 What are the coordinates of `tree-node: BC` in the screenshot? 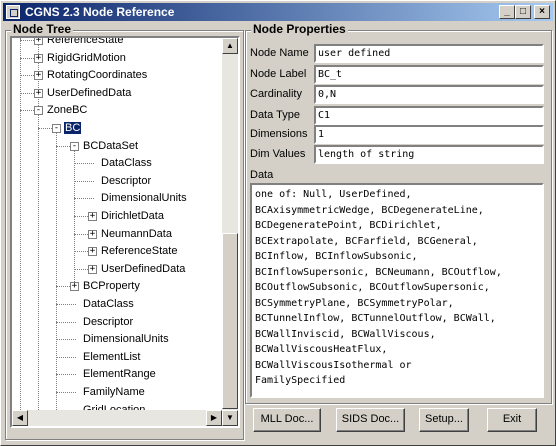 It's located at (73, 128).